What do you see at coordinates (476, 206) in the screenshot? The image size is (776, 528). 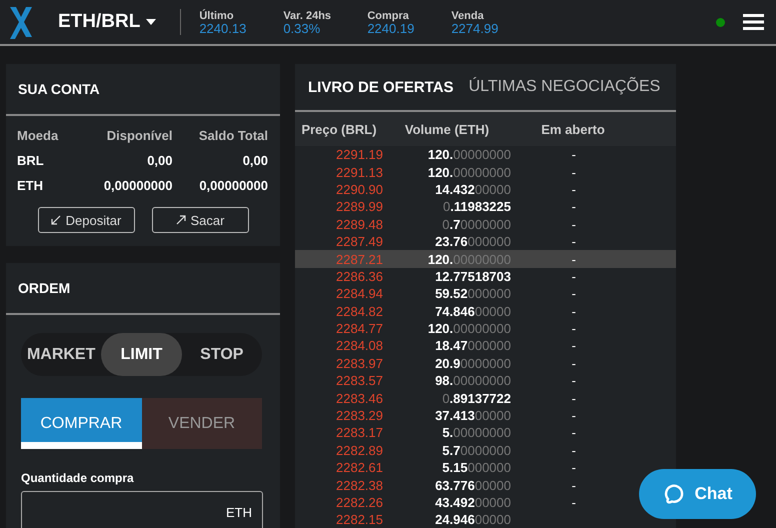 I see `volume-cell-text: 0.11983225` at bounding box center [476, 206].